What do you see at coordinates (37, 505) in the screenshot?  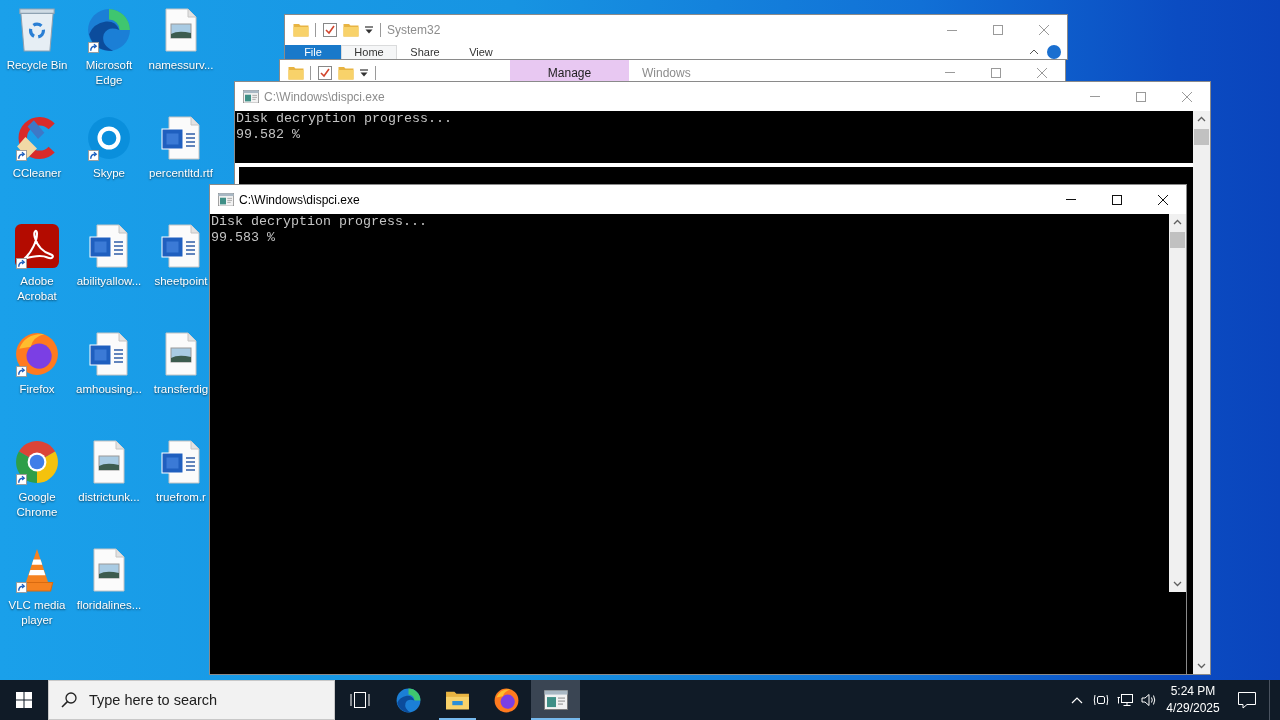 I see `icon-label: Google Chrome` at bounding box center [37, 505].